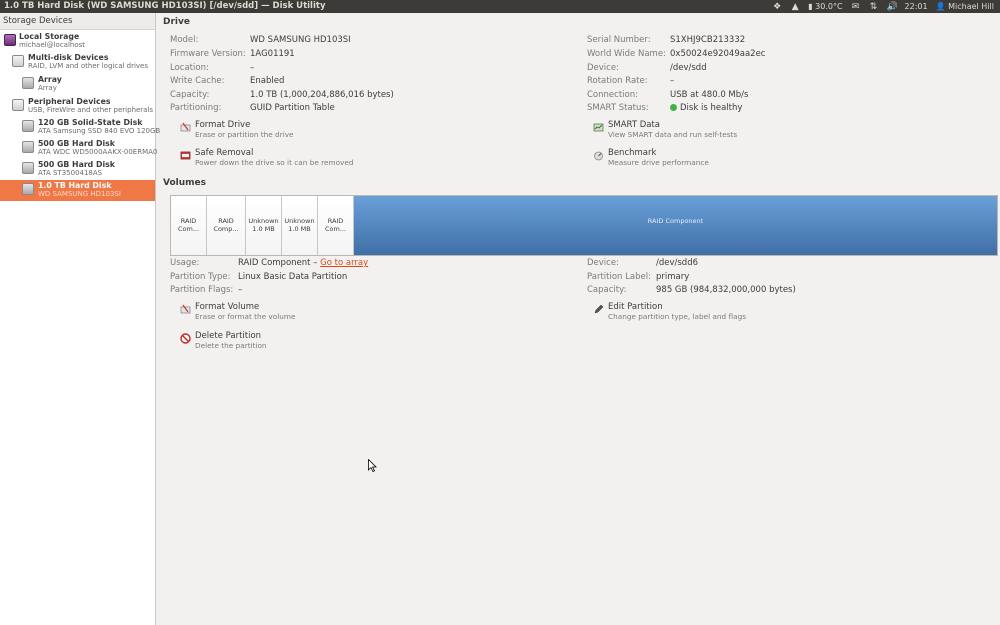 The height and width of the screenshot is (625, 1000). What do you see at coordinates (322, 95) in the screenshot?
I see `capacity-value: 1.0 TB (1,000,204,886,016 bytes)` at bounding box center [322, 95].